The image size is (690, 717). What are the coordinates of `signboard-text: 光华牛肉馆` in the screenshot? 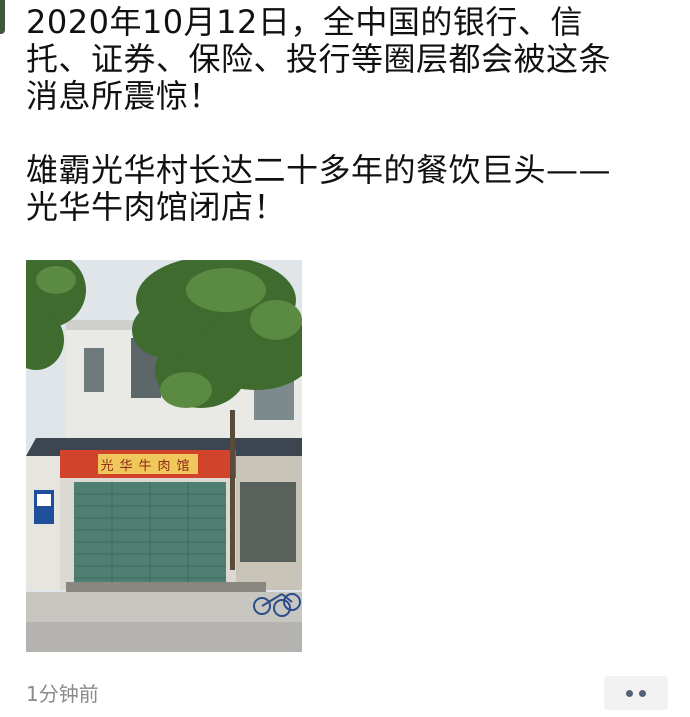 It's located at (147, 466).